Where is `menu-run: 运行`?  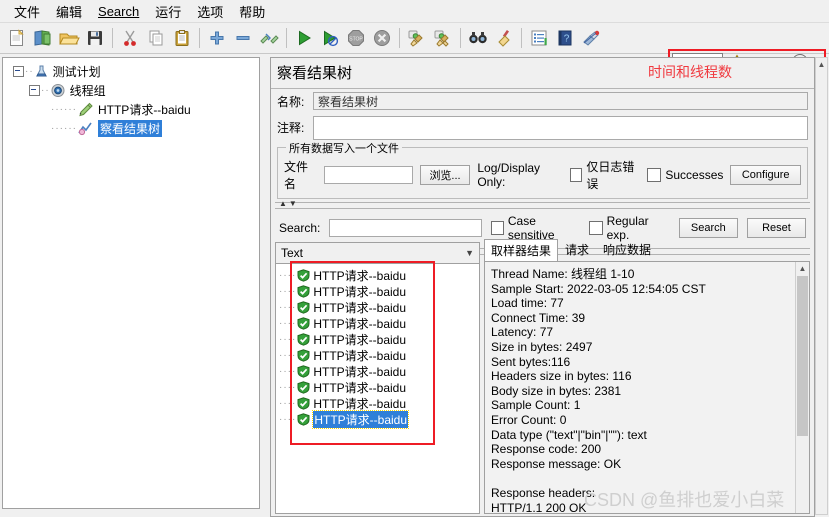
menu-run: 运行 is located at coordinates (168, 11).